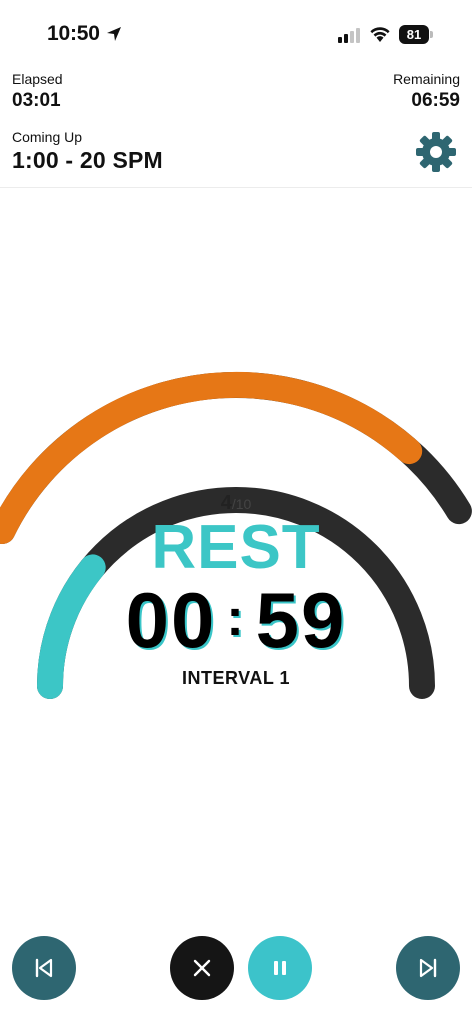 The image size is (472, 1024). What do you see at coordinates (87, 160) in the screenshot?
I see `coming-up-value: 1:00 - 20 SPM` at bounding box center [87, 160].